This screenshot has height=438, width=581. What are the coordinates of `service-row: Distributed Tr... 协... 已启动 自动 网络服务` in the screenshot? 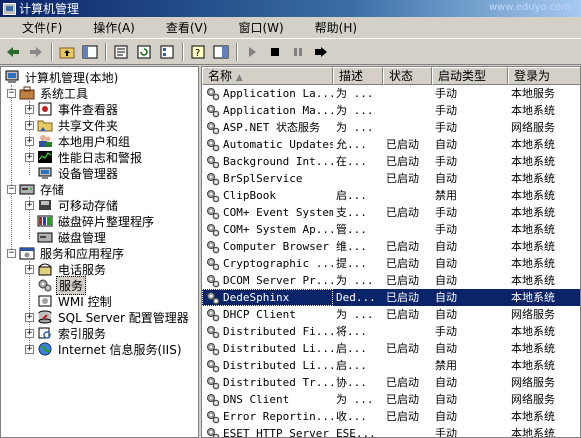 It's located at (391, 382).